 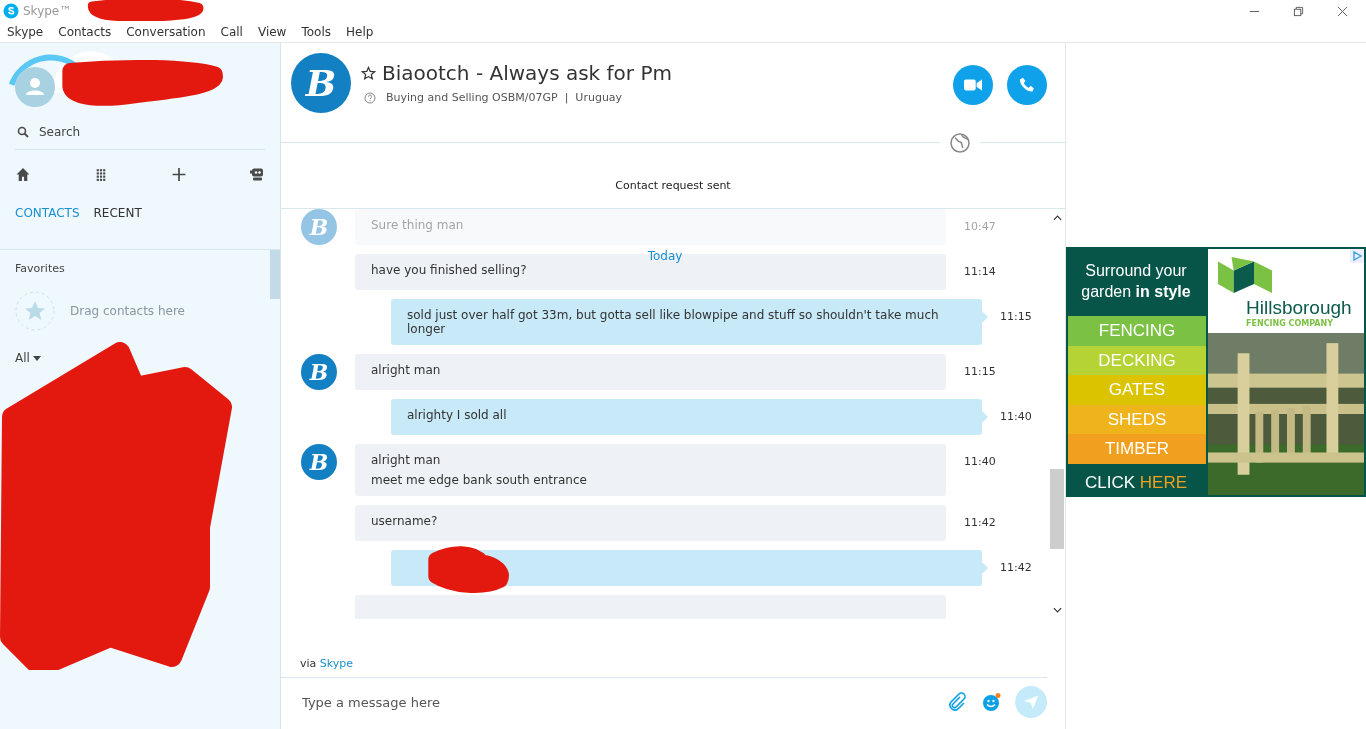 I want to click on help-icon, so click(x=370, y=97).